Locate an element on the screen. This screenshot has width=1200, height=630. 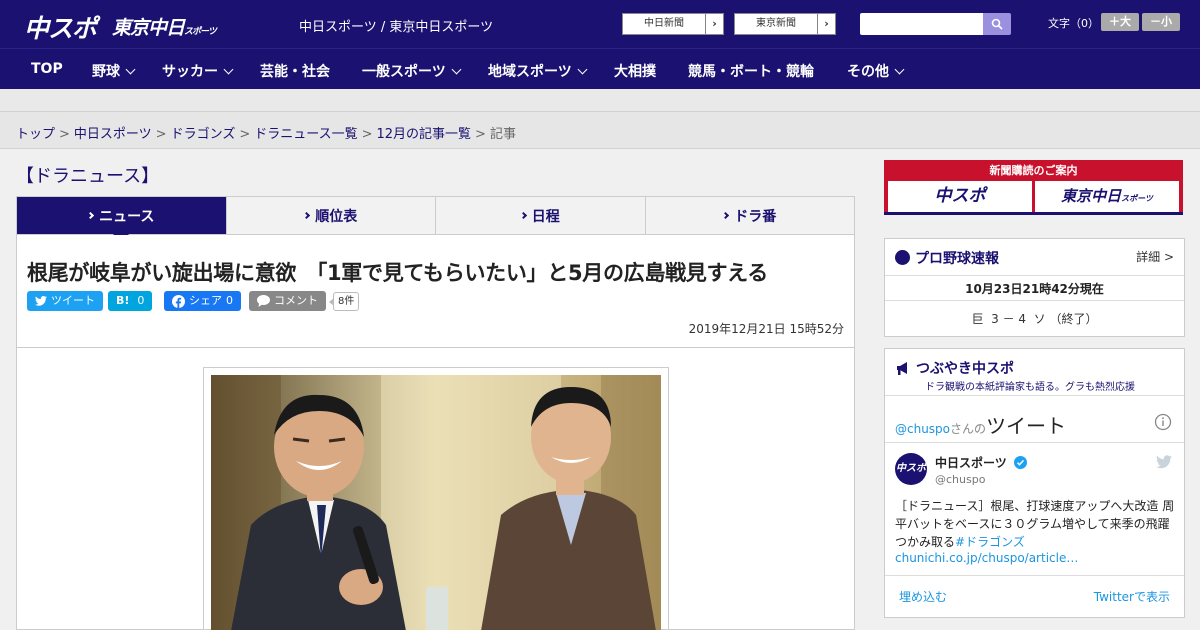
tweet-user-name: 中日スポーツ is located at coordinates (981, 462).